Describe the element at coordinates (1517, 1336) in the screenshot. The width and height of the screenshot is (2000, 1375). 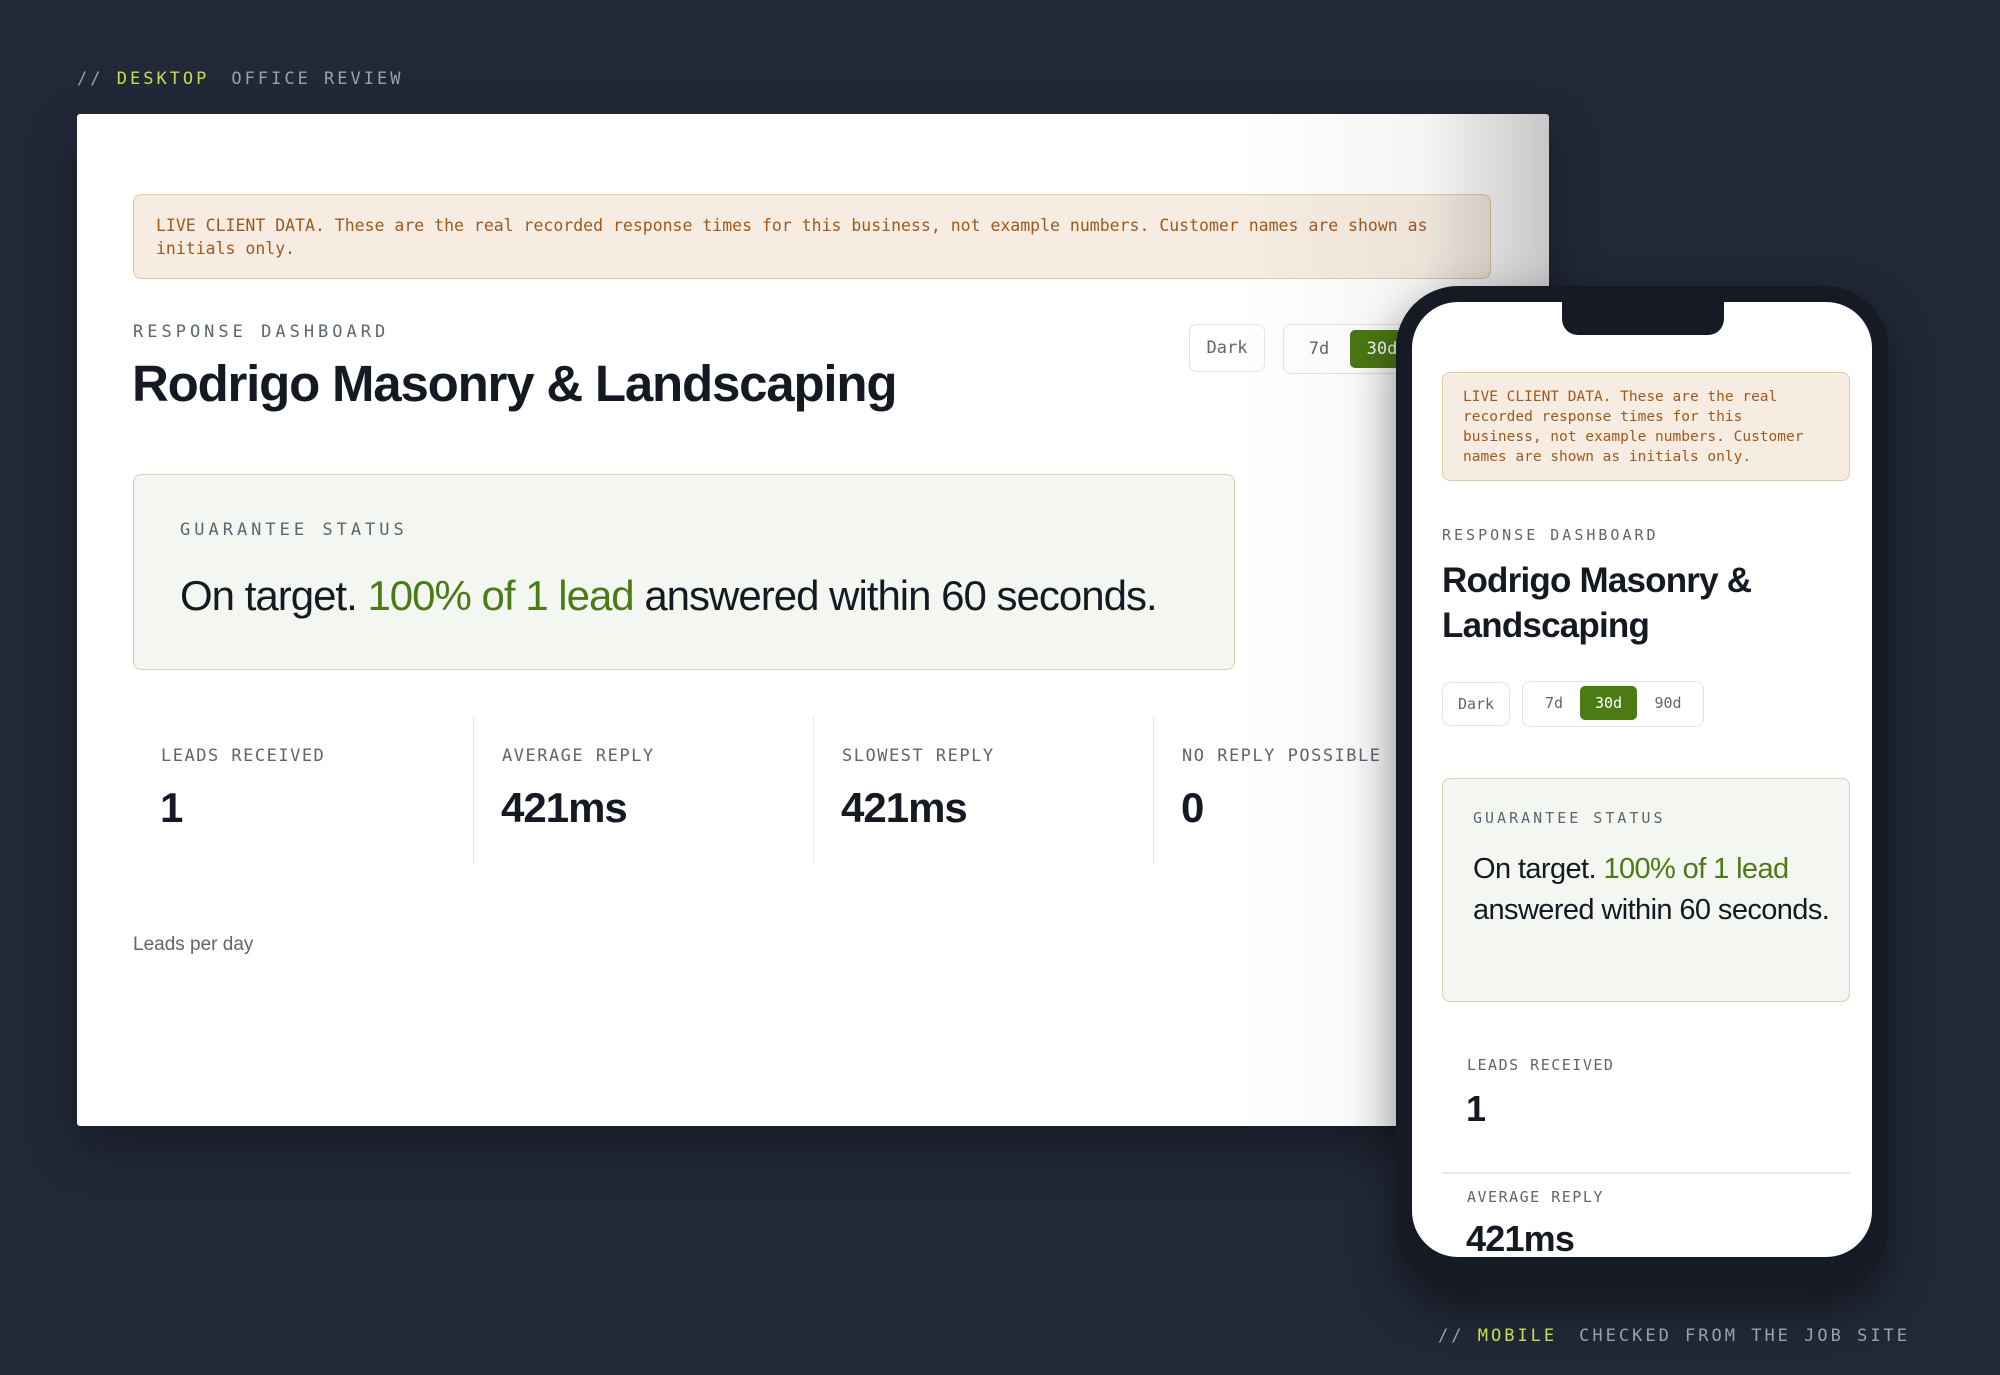
I see `caption-device: MOBILE` at that location.